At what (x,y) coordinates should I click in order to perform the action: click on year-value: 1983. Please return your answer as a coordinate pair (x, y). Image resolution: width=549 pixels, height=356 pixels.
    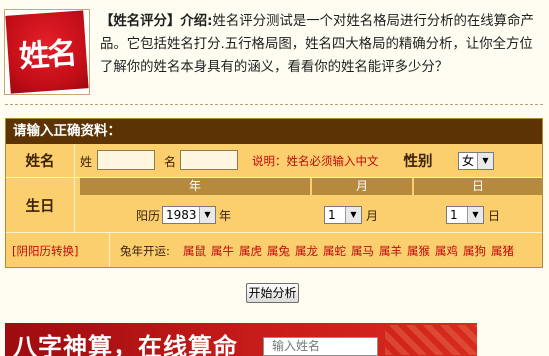
    Looking at the image, I should click on (181, 215).